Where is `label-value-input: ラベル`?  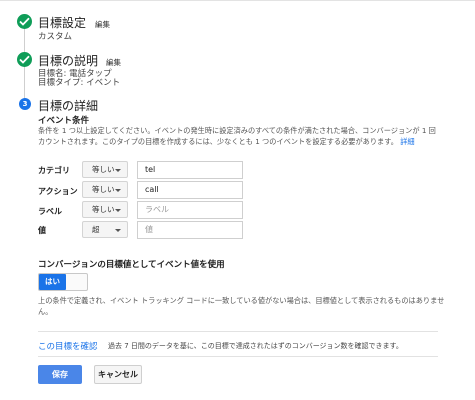 label-value-input: ラベル is located at coordinates (190, 210).